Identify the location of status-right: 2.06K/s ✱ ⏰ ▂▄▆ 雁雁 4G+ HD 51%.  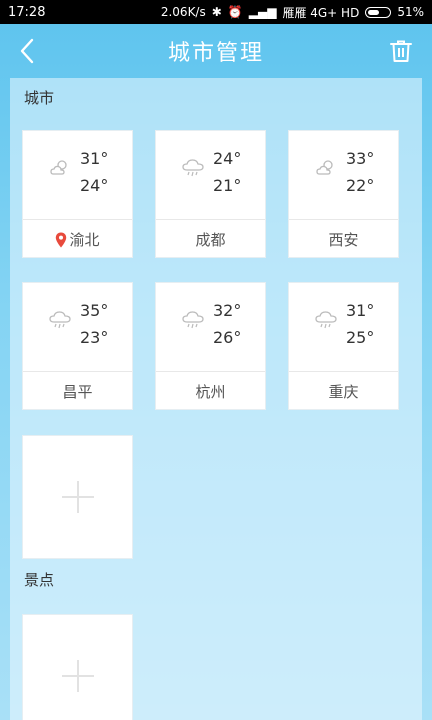
(292, 12).